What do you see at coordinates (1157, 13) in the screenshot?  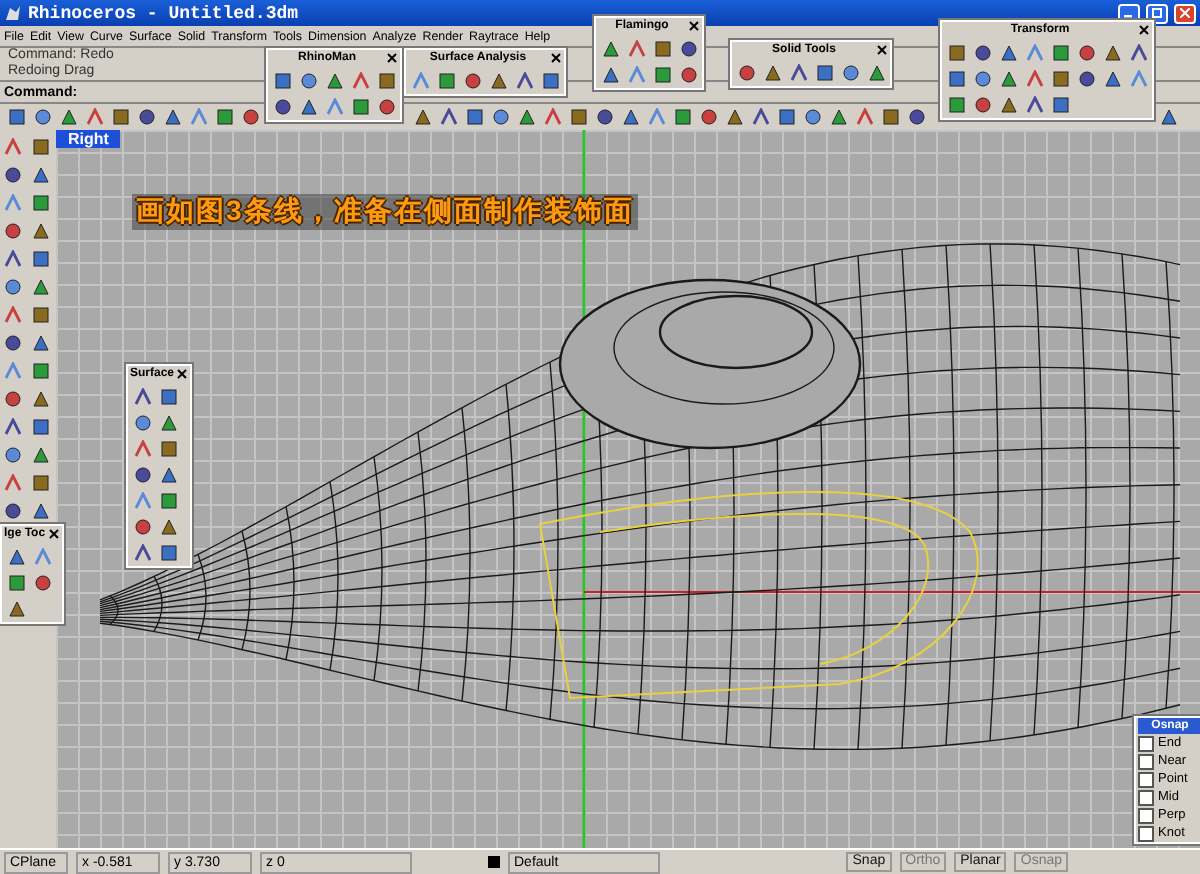 I see `maximize-button` at bounding box center [1157, 13].